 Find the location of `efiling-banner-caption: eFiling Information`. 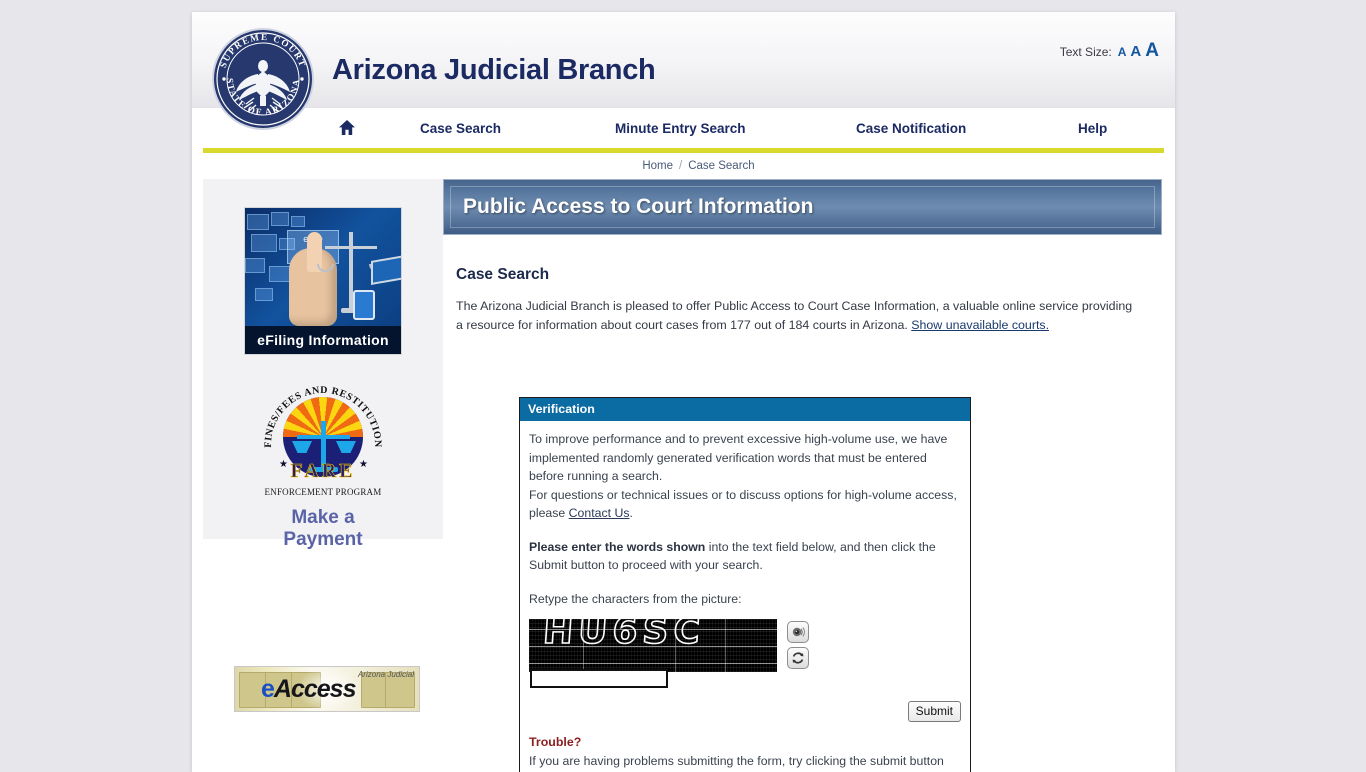

efiling-banner-caption: eFiling Information is located at coordinates (323, 340).